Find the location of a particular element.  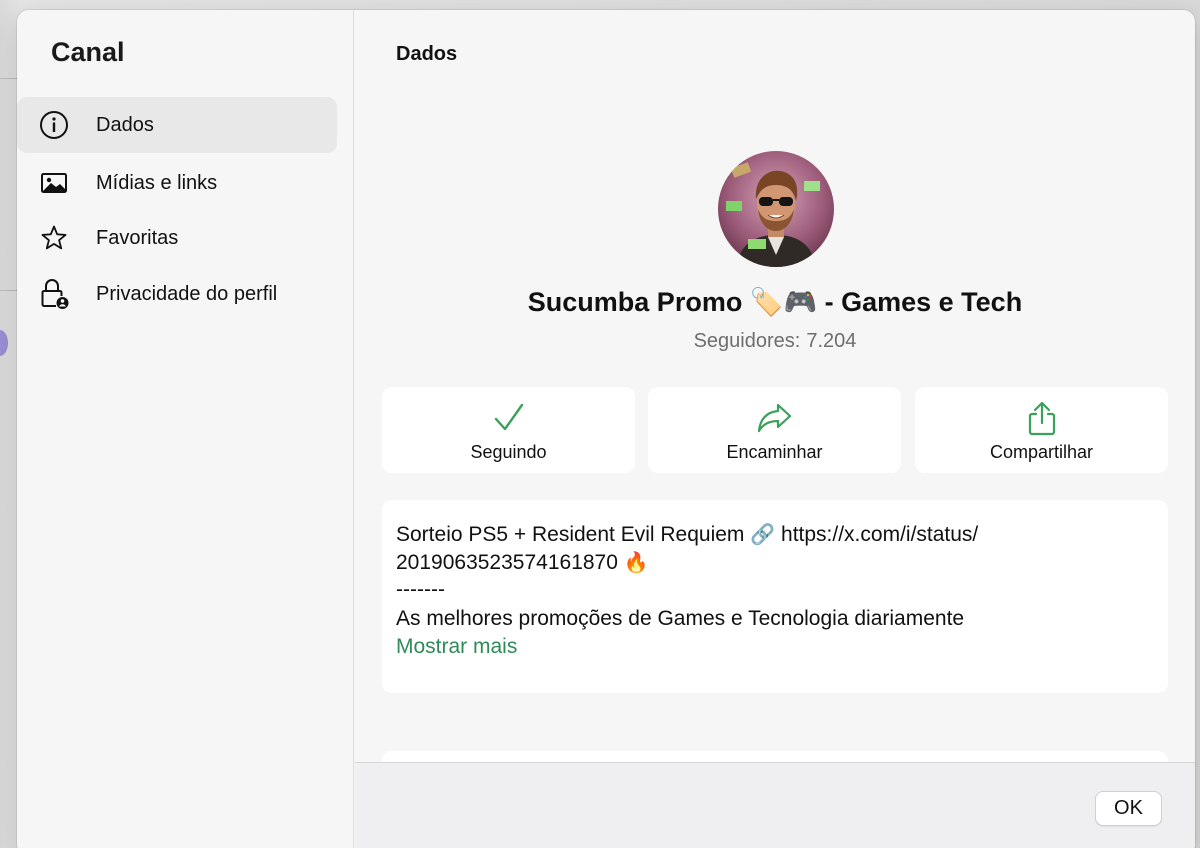

sidebar-item-label: Dados is located at coordinates (125, 124).